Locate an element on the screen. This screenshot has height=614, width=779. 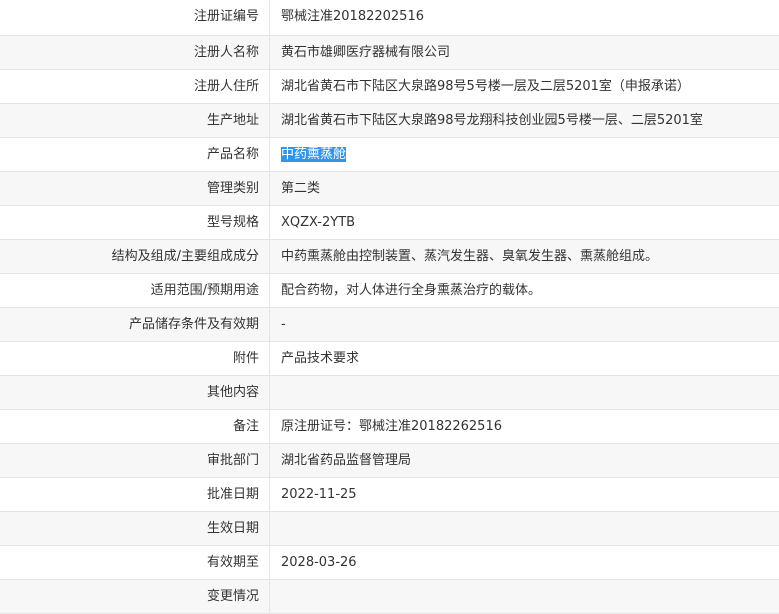
row-value: 湖北省药品监督管理局 is located at coordinates (346, 460).